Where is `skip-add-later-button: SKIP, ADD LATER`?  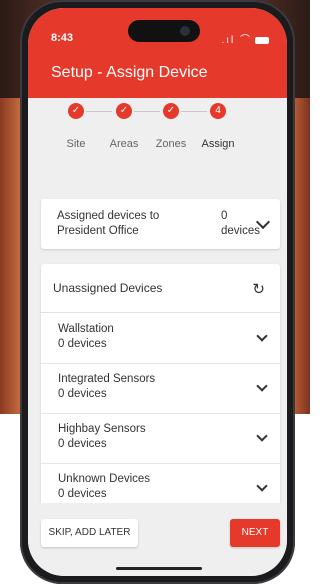
skip-add-later-button: SKIP, ADD LATER is located at coordinates (89, 533).